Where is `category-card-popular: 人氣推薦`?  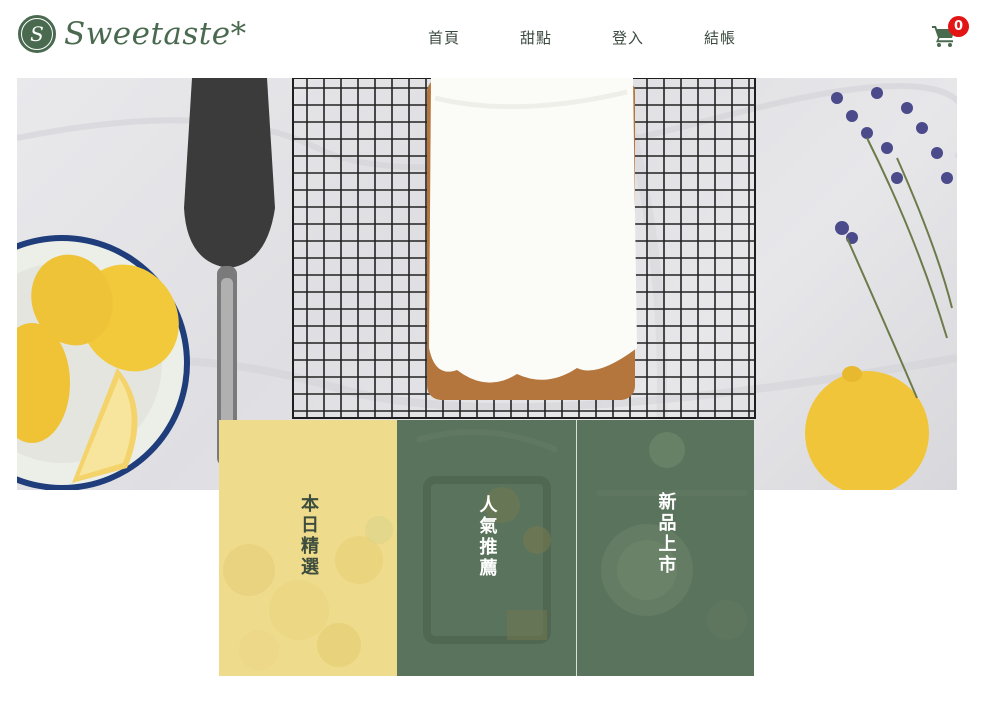
category-card-popular: 人氣推薦 is located at coordinates (486, 548).